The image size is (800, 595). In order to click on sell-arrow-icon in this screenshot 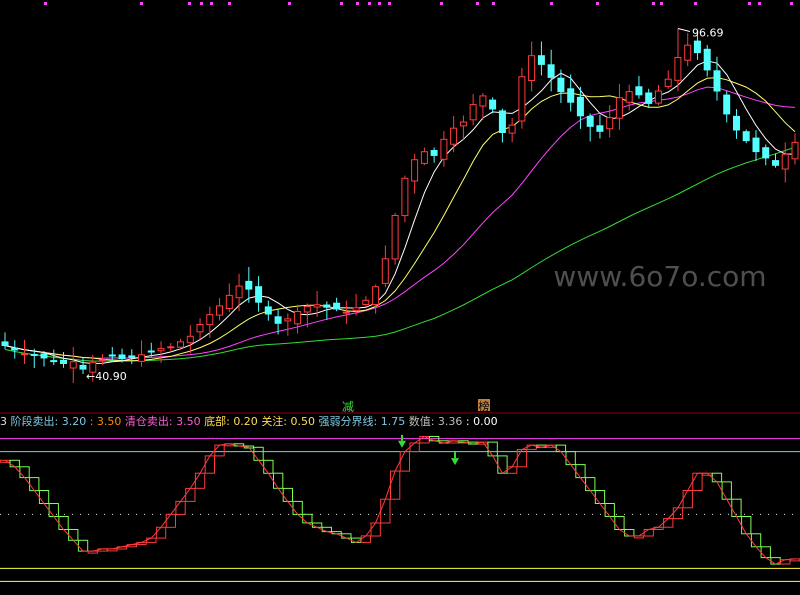, I will do `click(455, 462)`.